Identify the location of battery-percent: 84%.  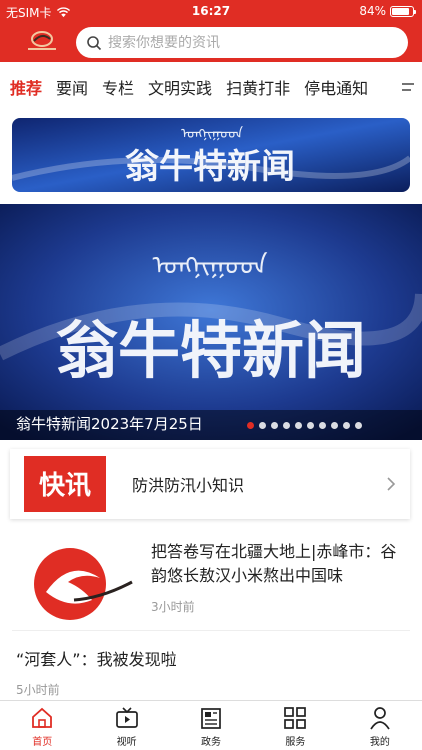
(372, 11).